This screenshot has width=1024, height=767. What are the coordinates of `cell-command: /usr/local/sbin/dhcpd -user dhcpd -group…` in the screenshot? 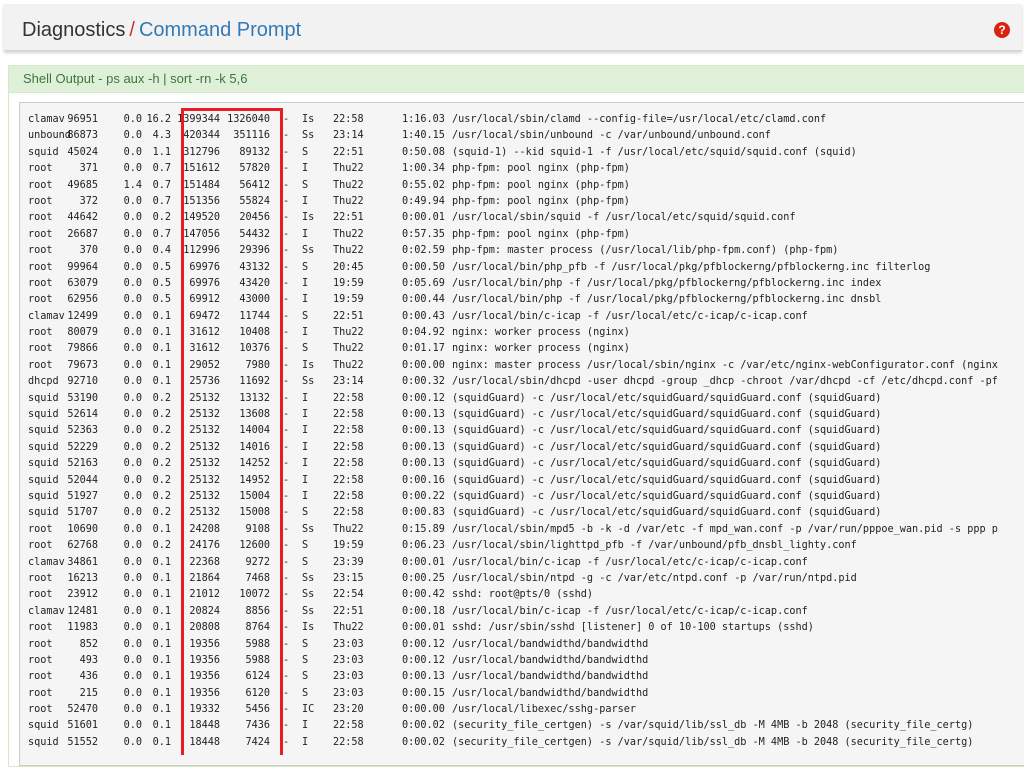 It's located at (725, 382).